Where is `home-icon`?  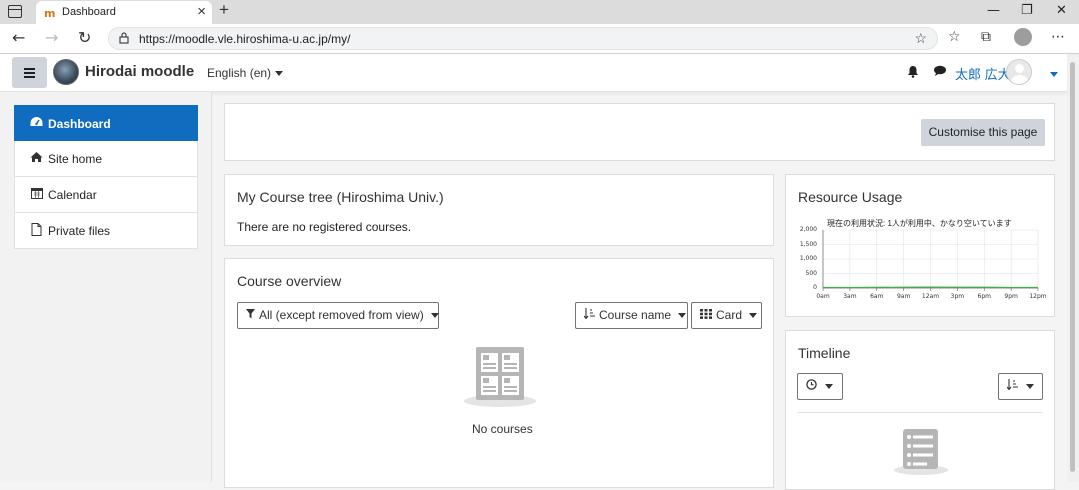 home-icon is located at coordinates (36, 157).